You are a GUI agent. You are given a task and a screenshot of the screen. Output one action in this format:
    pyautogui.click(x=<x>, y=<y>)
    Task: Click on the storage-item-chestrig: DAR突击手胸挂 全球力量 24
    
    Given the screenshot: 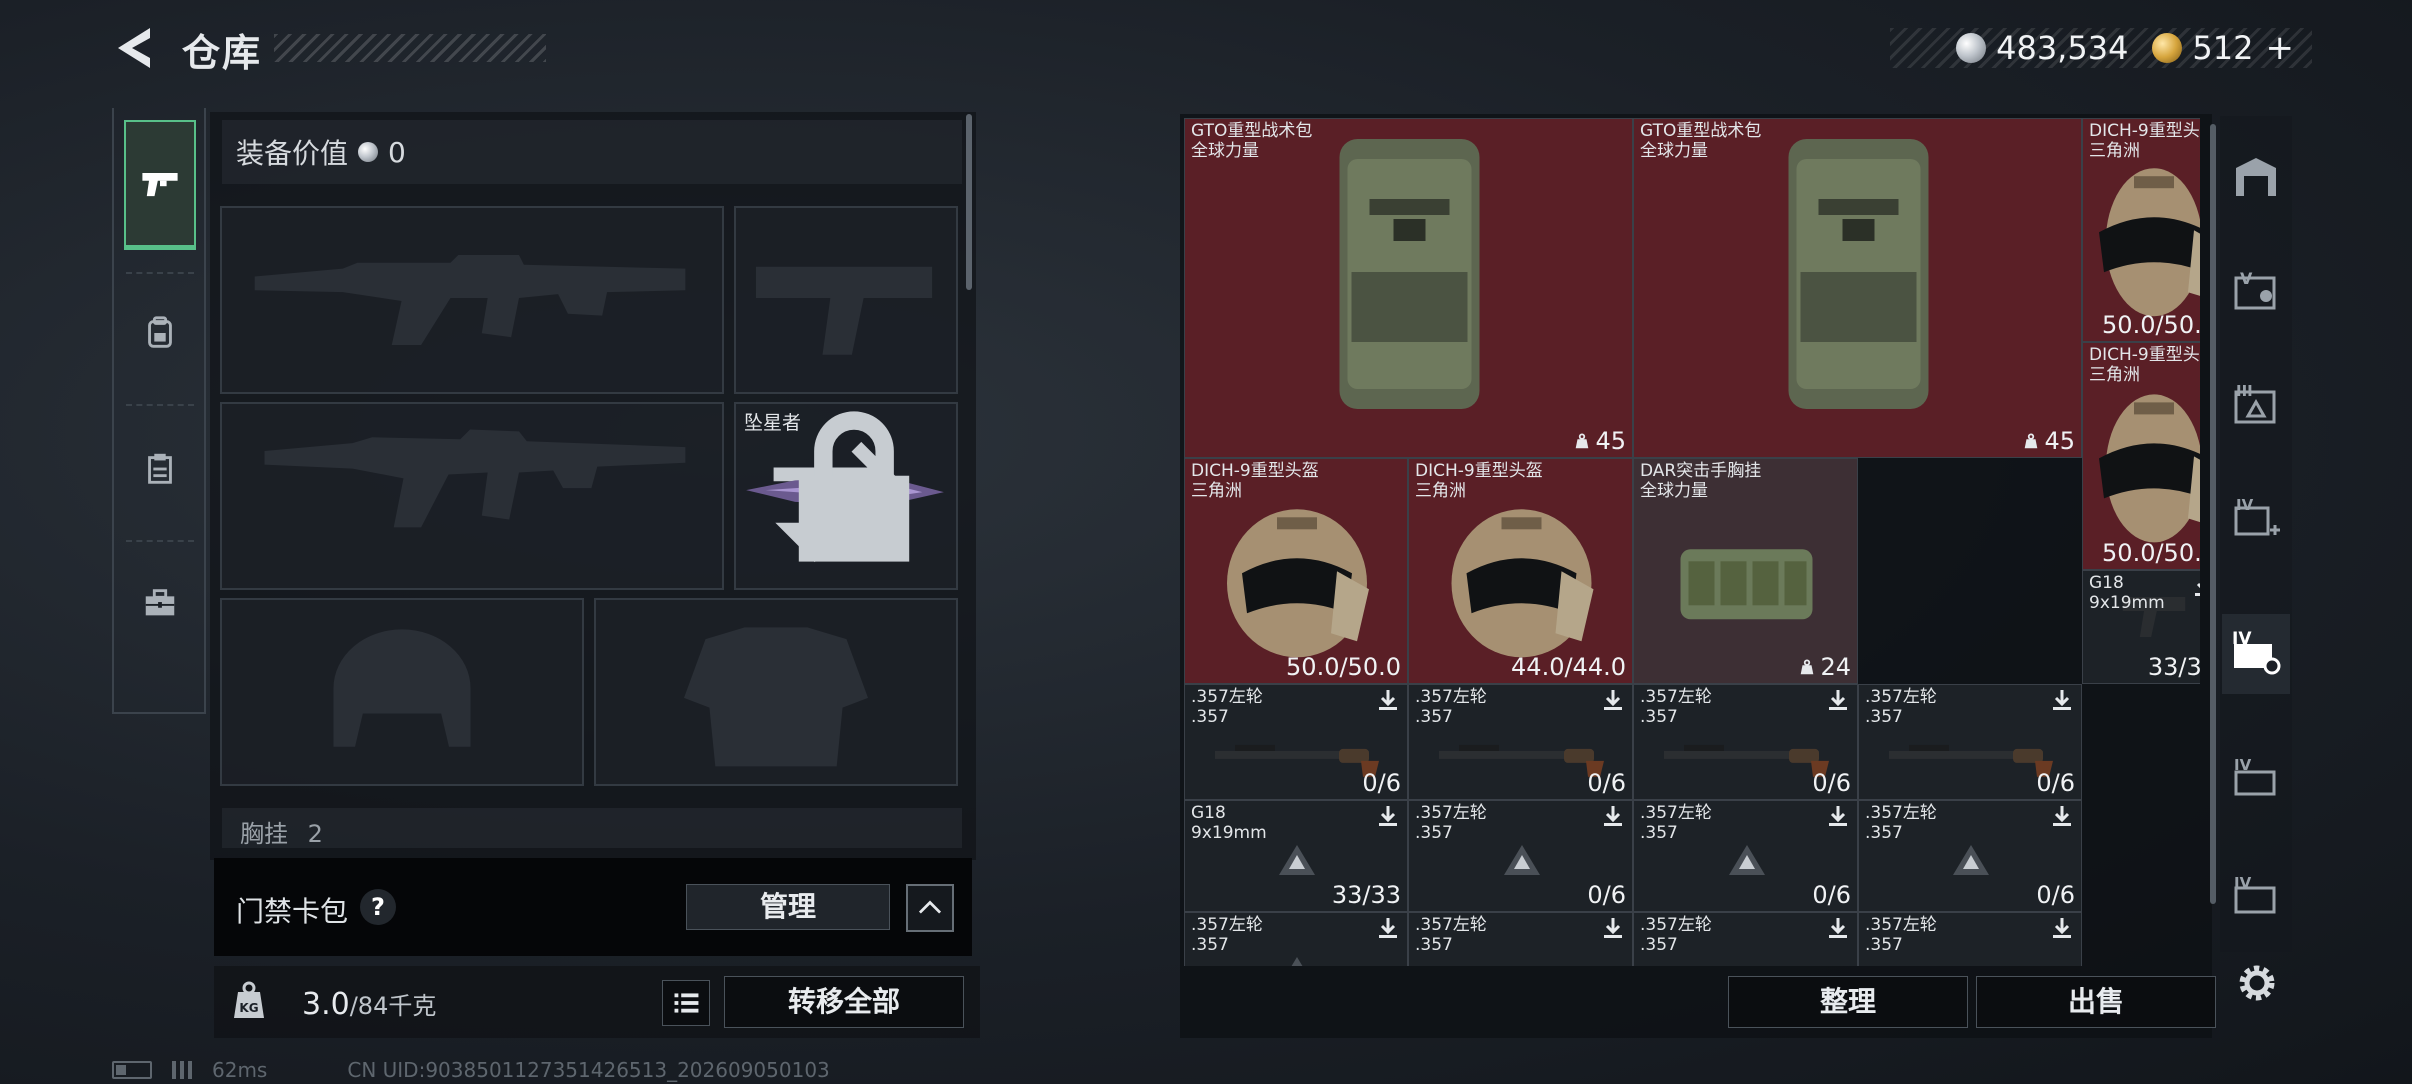 What is the action you would take?
    pyautogui.click(x=1745, y=571)
    